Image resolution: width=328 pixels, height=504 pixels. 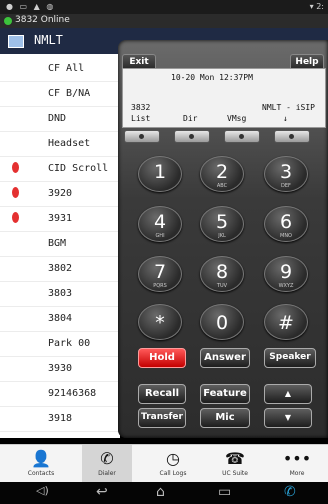 What do you see at coordinates (60, 269) in the screenshot?
I see `line-key: 3802` at bounding box center [60, 269].